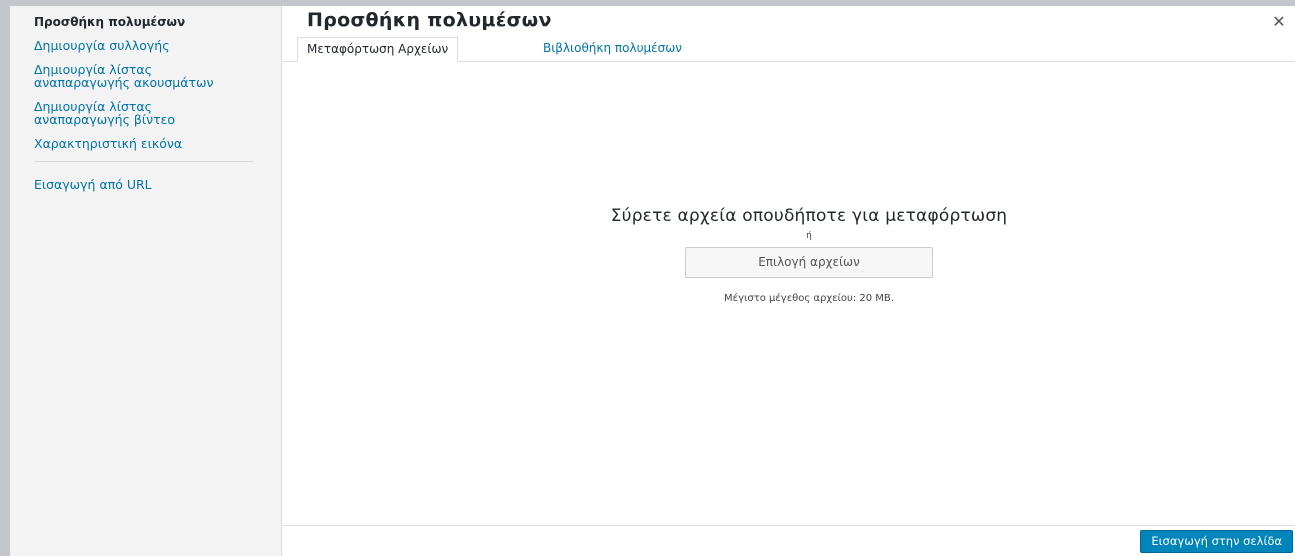 Image resolution: width=1295 pixels, height=556 pixels. Describe the element at coordinates (134, 22) in the screenshot. I see `sidebar-item-add-media: Προσθήκη πολυμέσων` at that location.